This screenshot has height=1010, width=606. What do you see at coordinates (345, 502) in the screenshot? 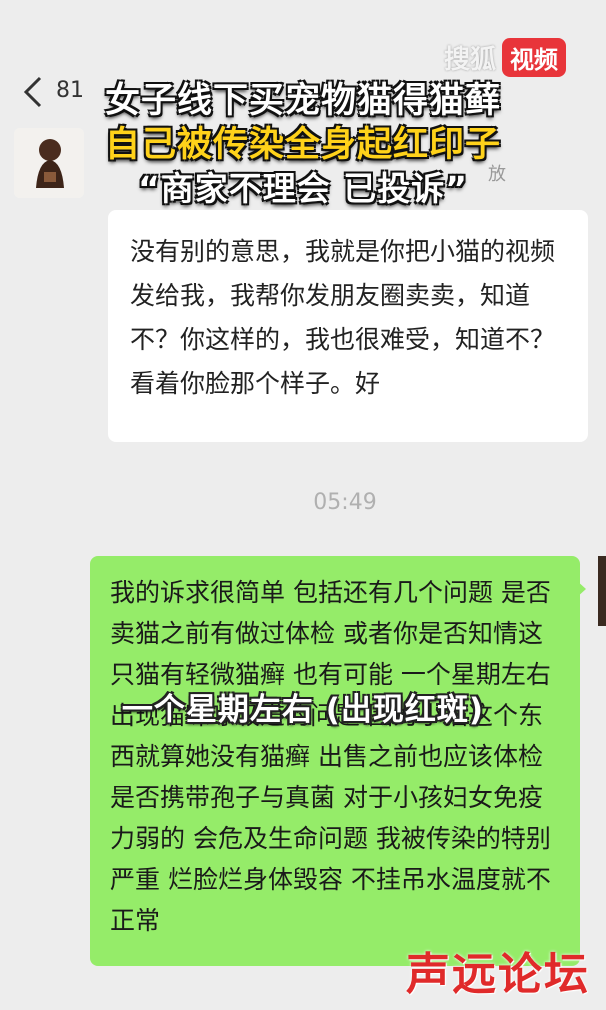
I see `message-timestamp: 05:49` at bounding box center [345, 502].